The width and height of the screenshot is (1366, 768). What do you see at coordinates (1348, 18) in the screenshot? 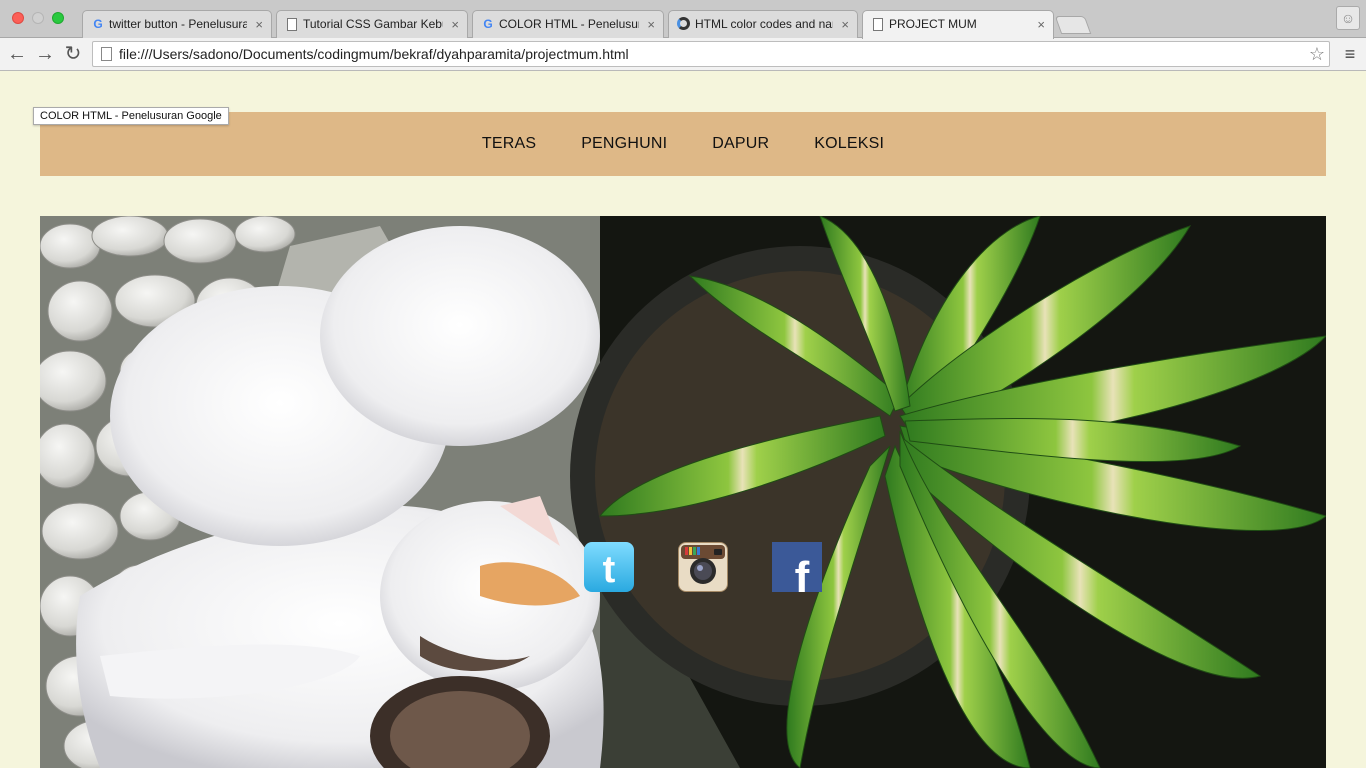
I see `profile-icon: ☺` at bounding box center [1348, 18].